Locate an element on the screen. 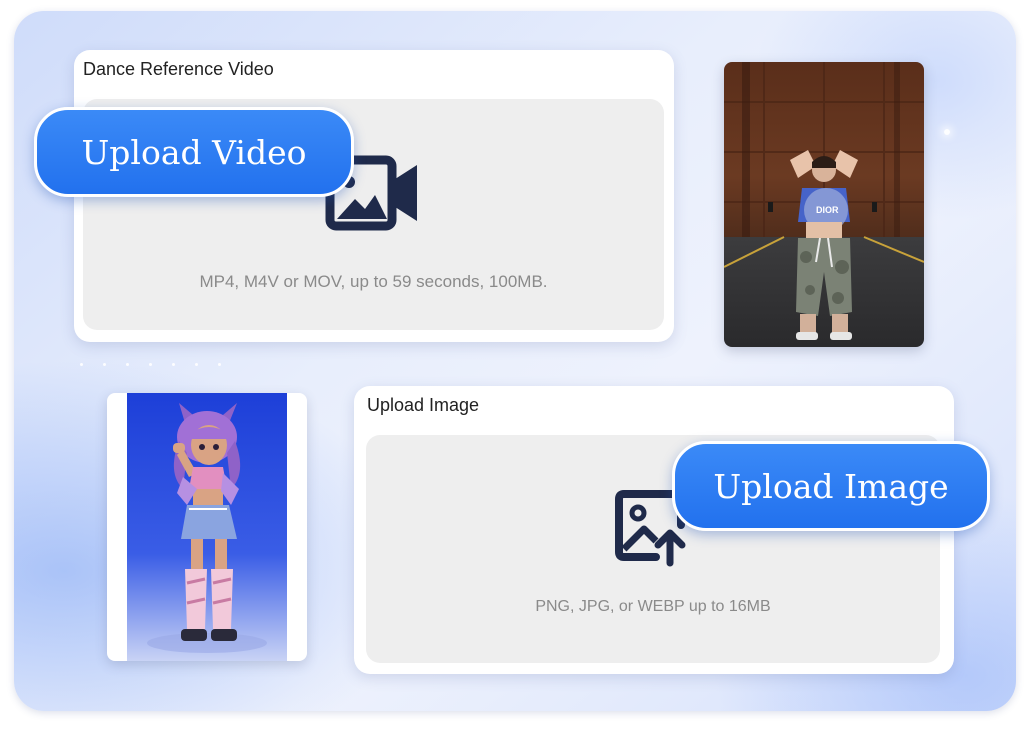 The image size is (1030, 730). image-format-hint: PNG, JPG, or WEBP up to 16MB is located at coordinates (653, 606).